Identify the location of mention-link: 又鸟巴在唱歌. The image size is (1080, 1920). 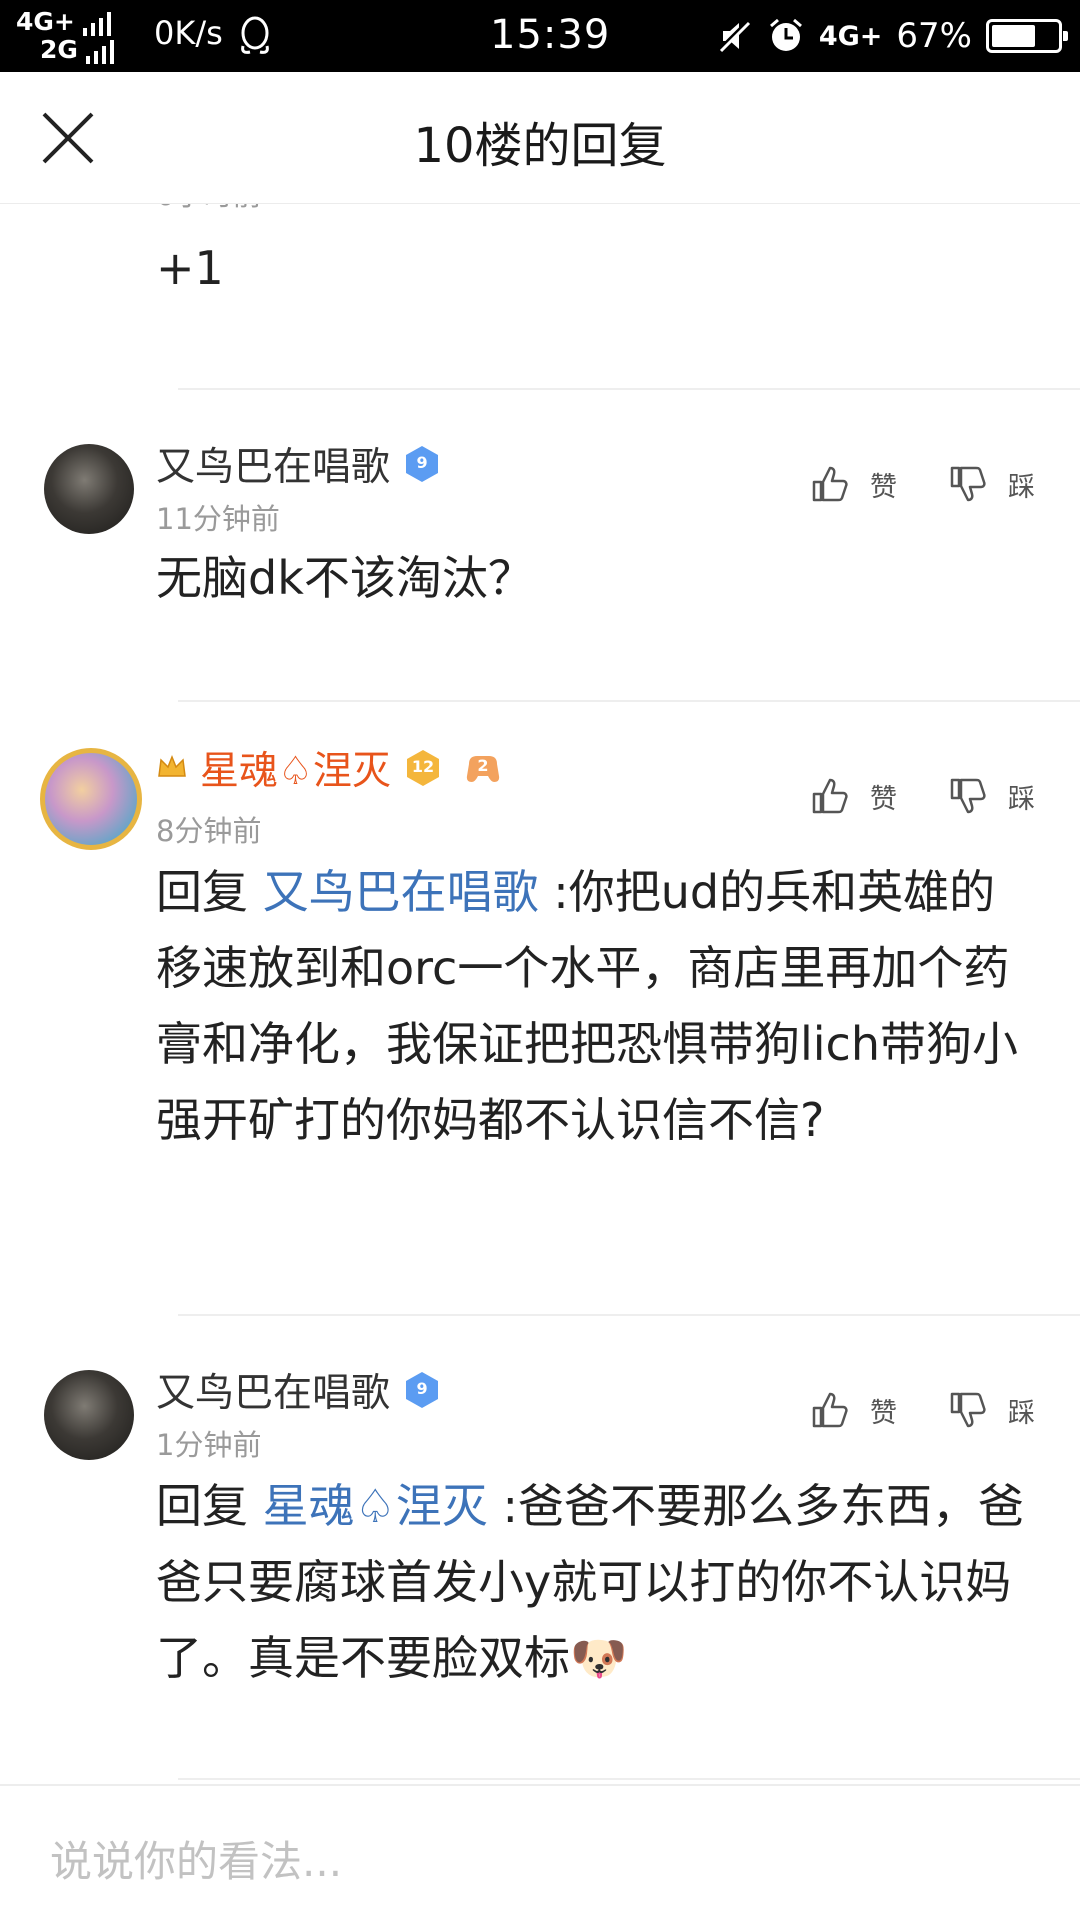
(401, 892).